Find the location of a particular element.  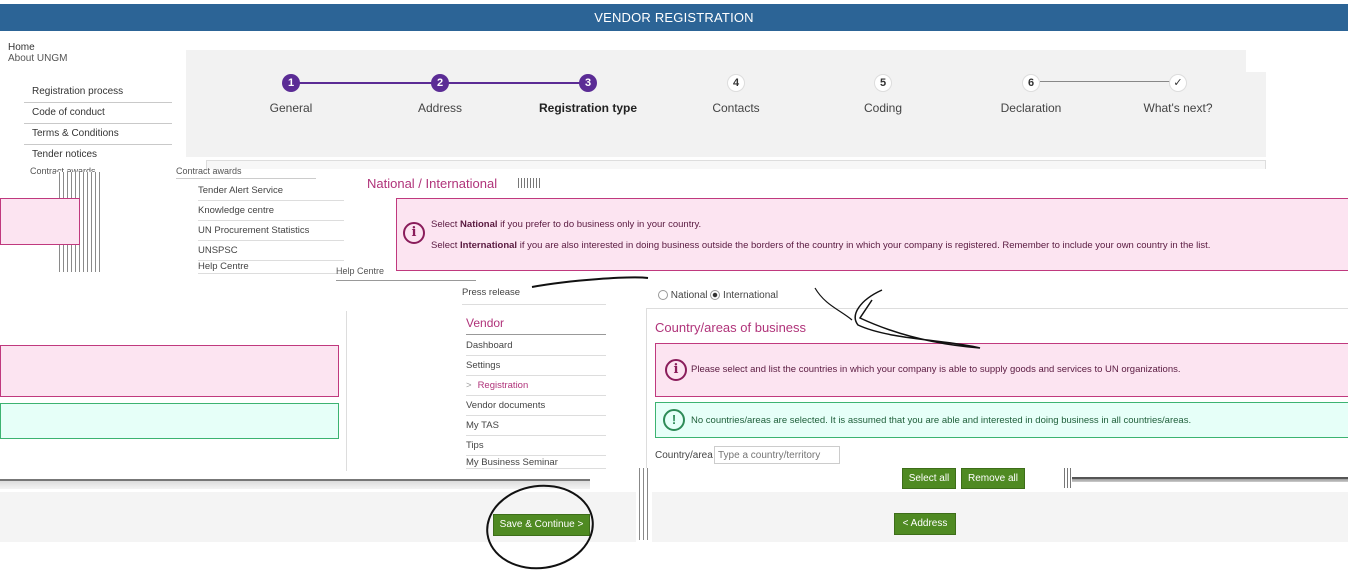

nav-item-registration-process: Registration process is located at coordinates (98, 92).